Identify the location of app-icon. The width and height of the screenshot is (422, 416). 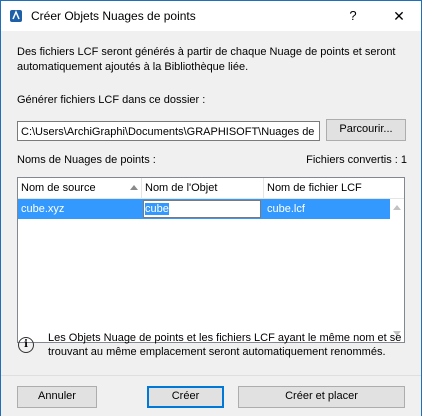
(16, 16).